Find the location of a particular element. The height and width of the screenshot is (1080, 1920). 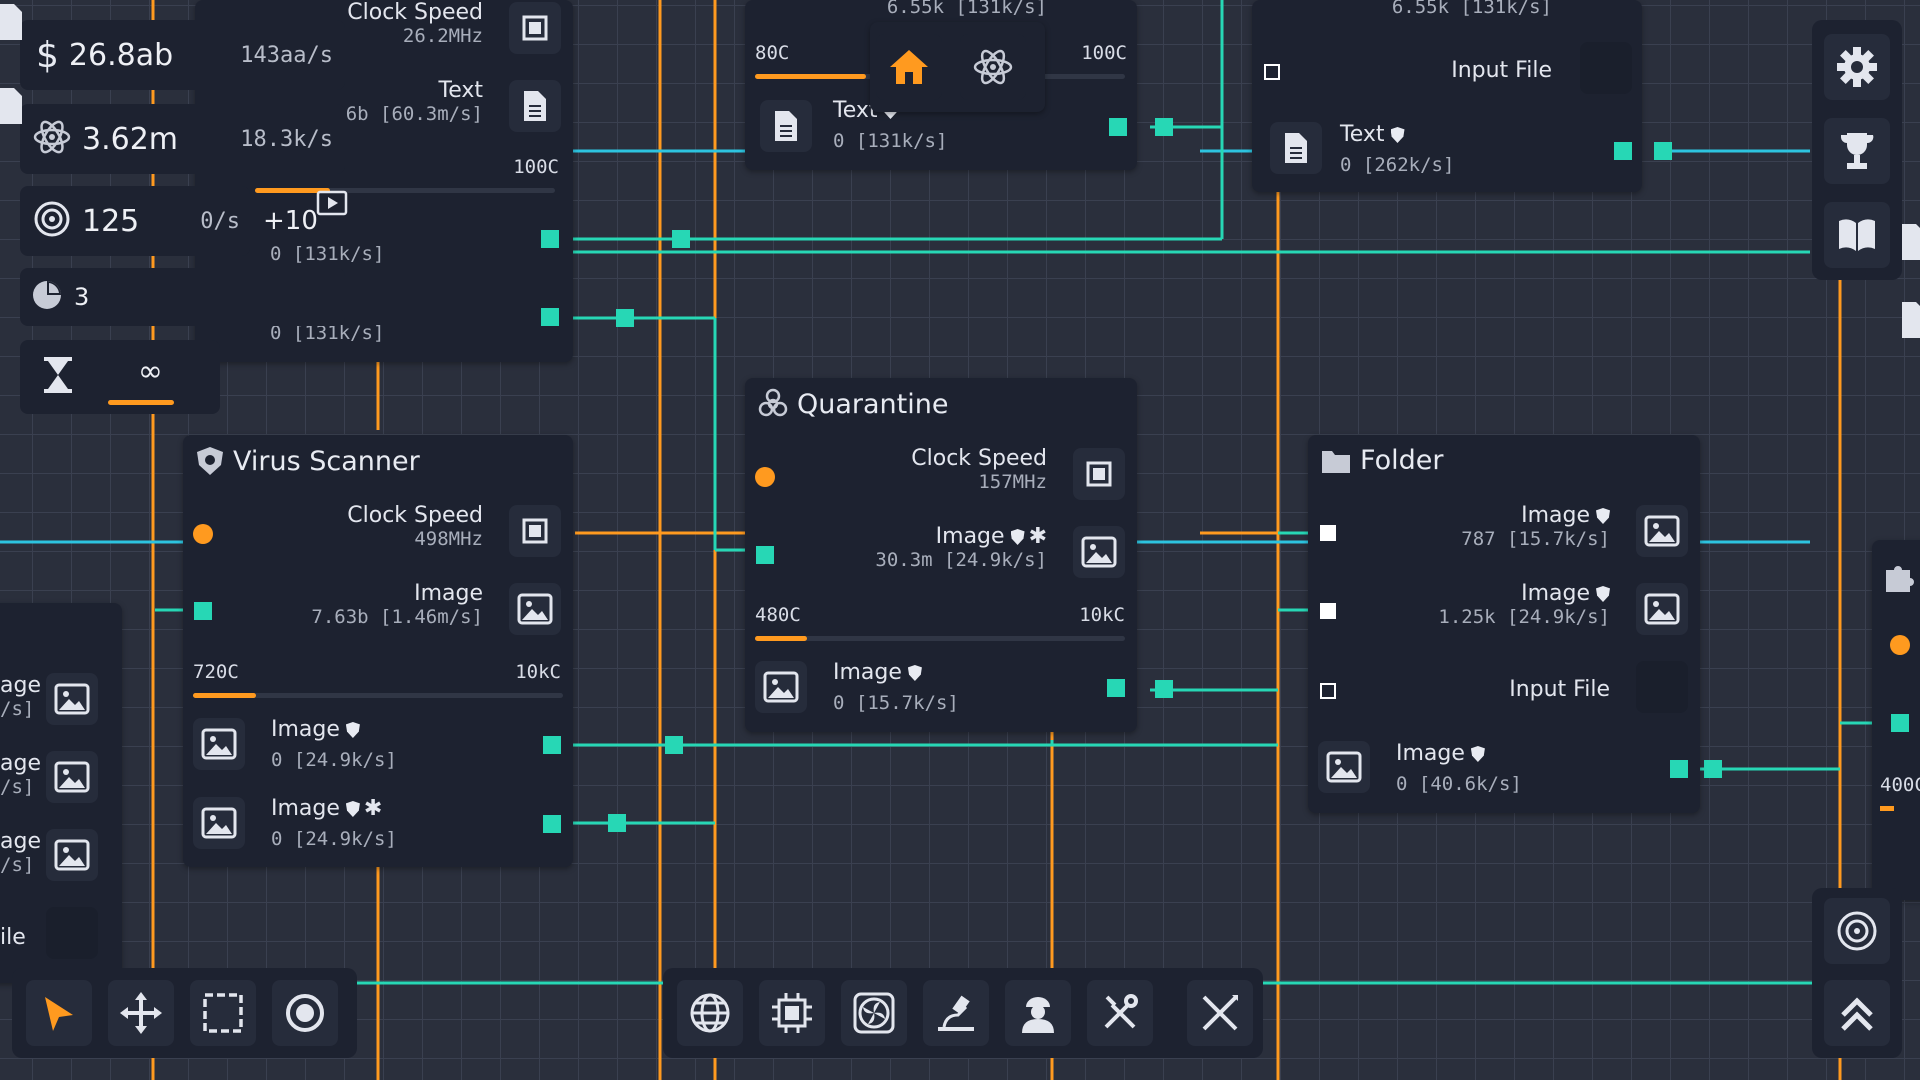

bonus-value: +10 is located at coordinates (290, 221).